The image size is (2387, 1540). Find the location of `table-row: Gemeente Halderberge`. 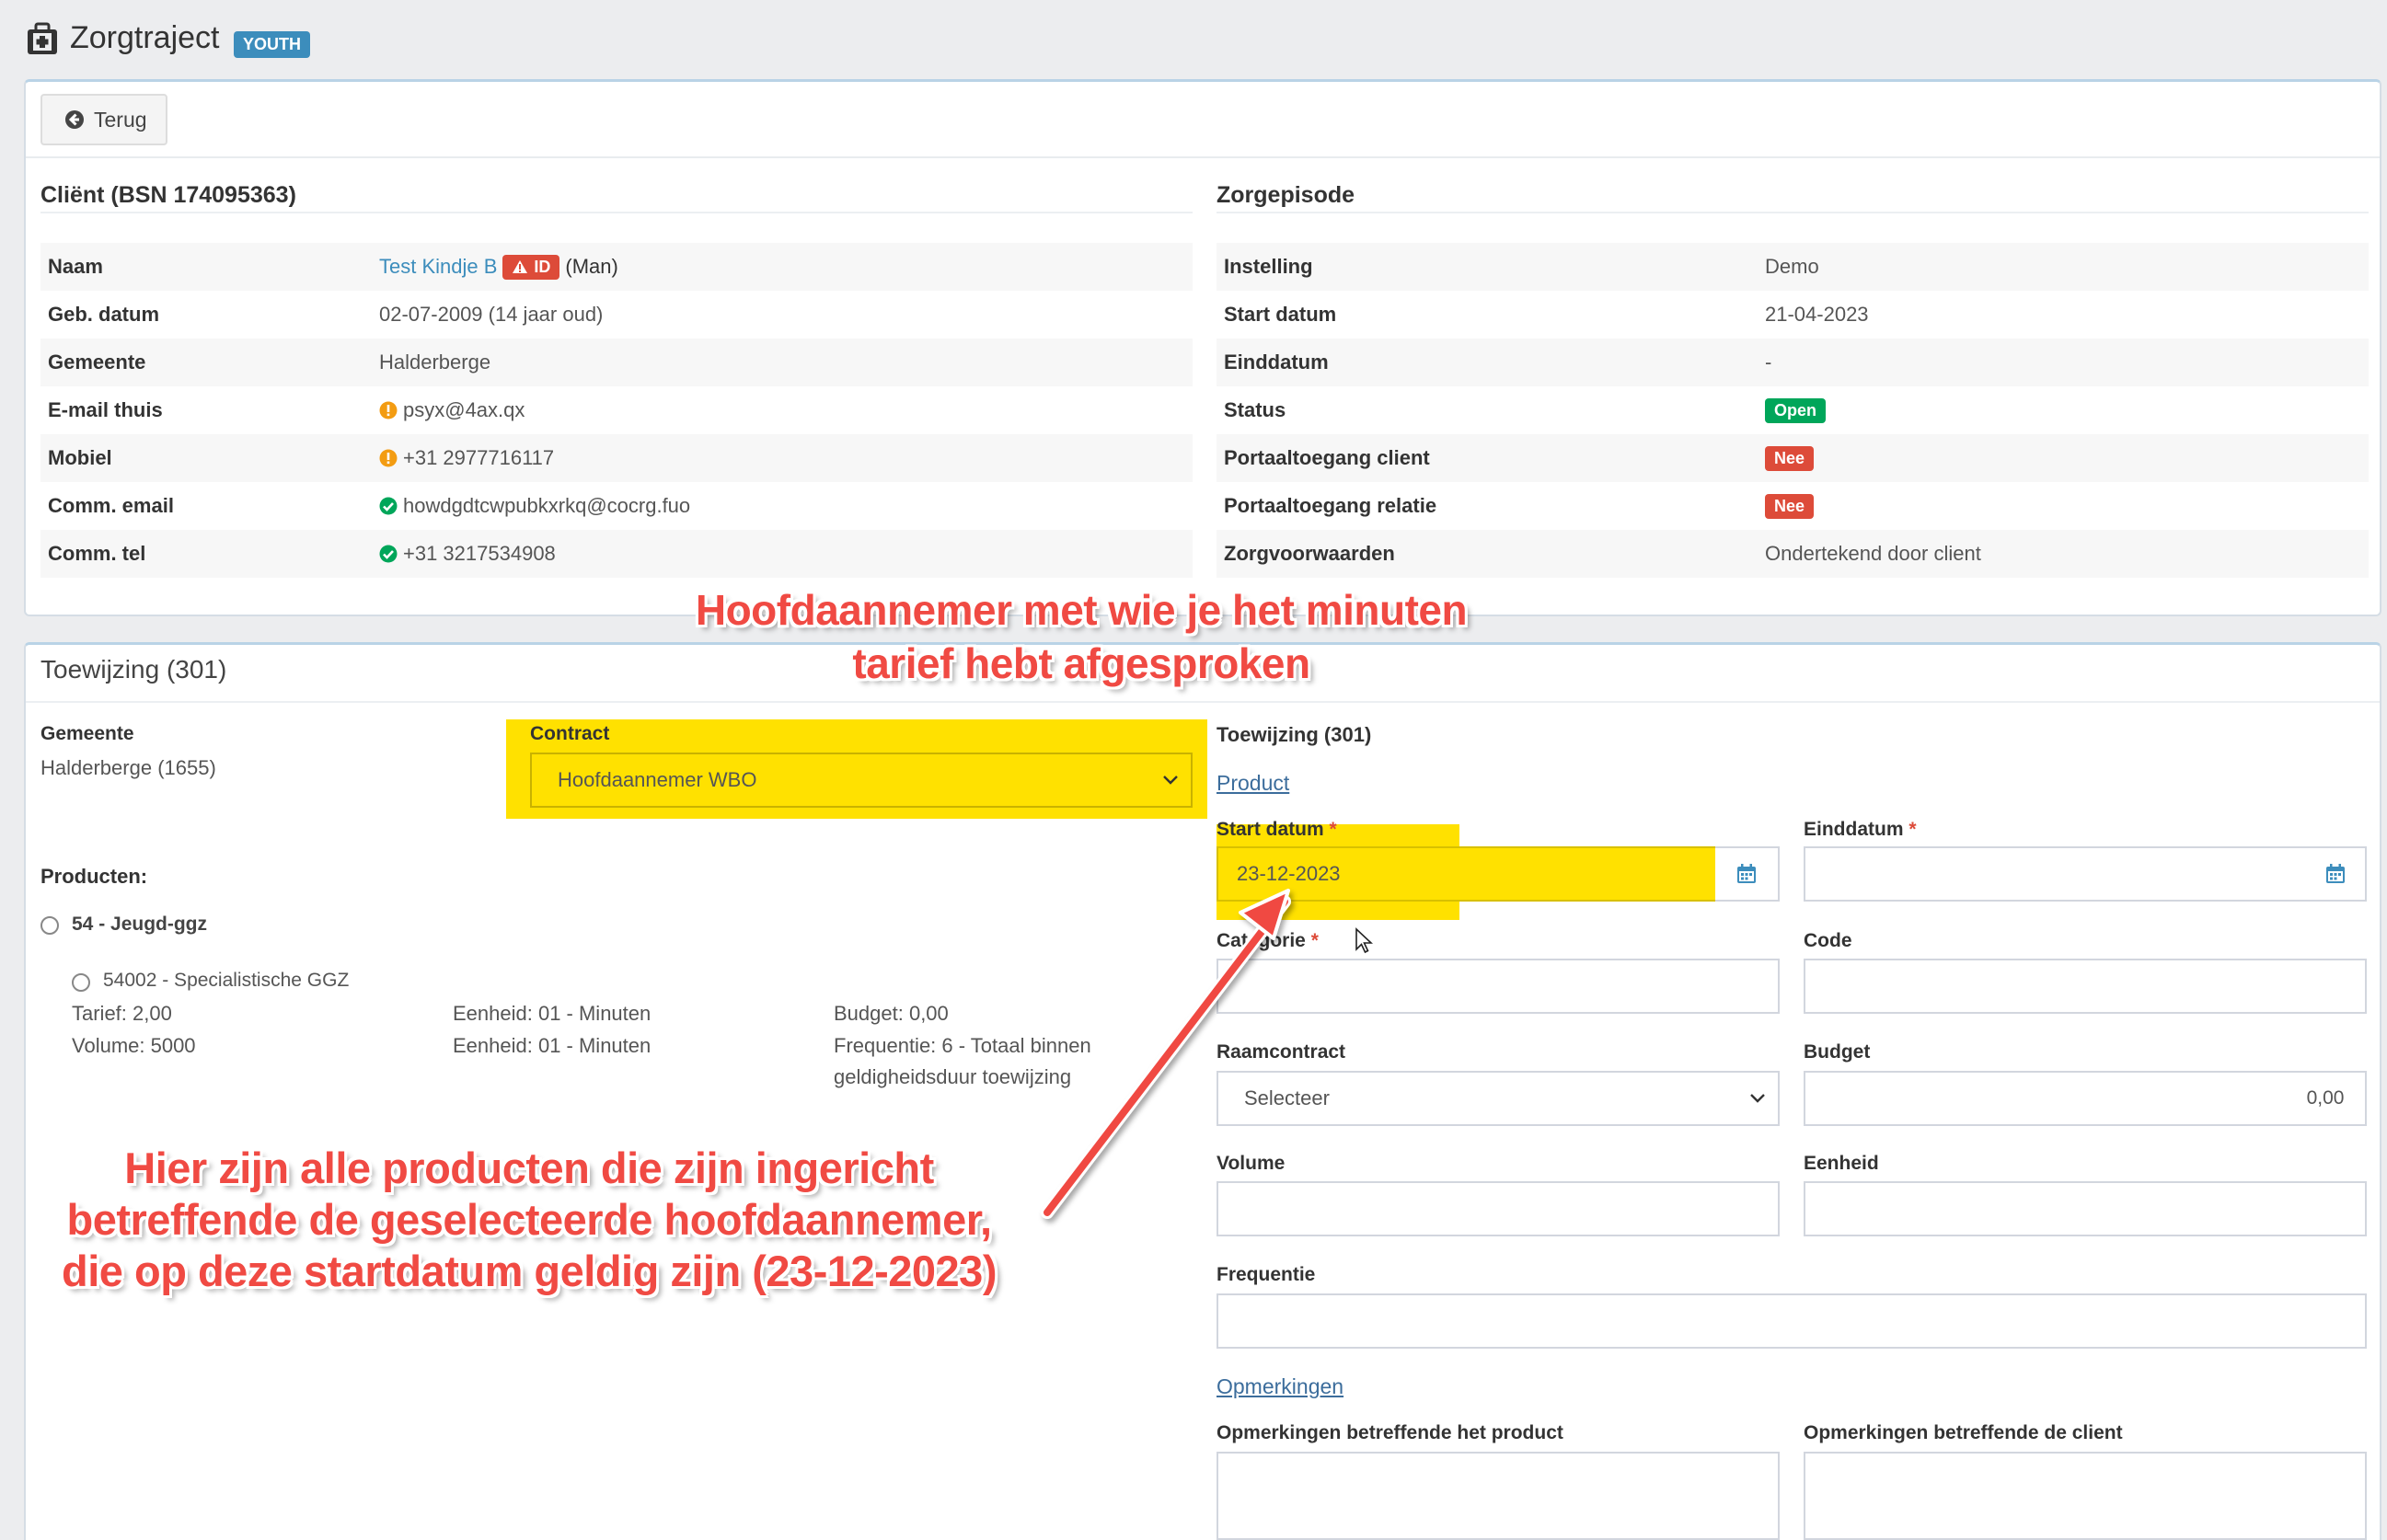

table-row: Gemeente Halderberge is located at coordinates (616, 362).